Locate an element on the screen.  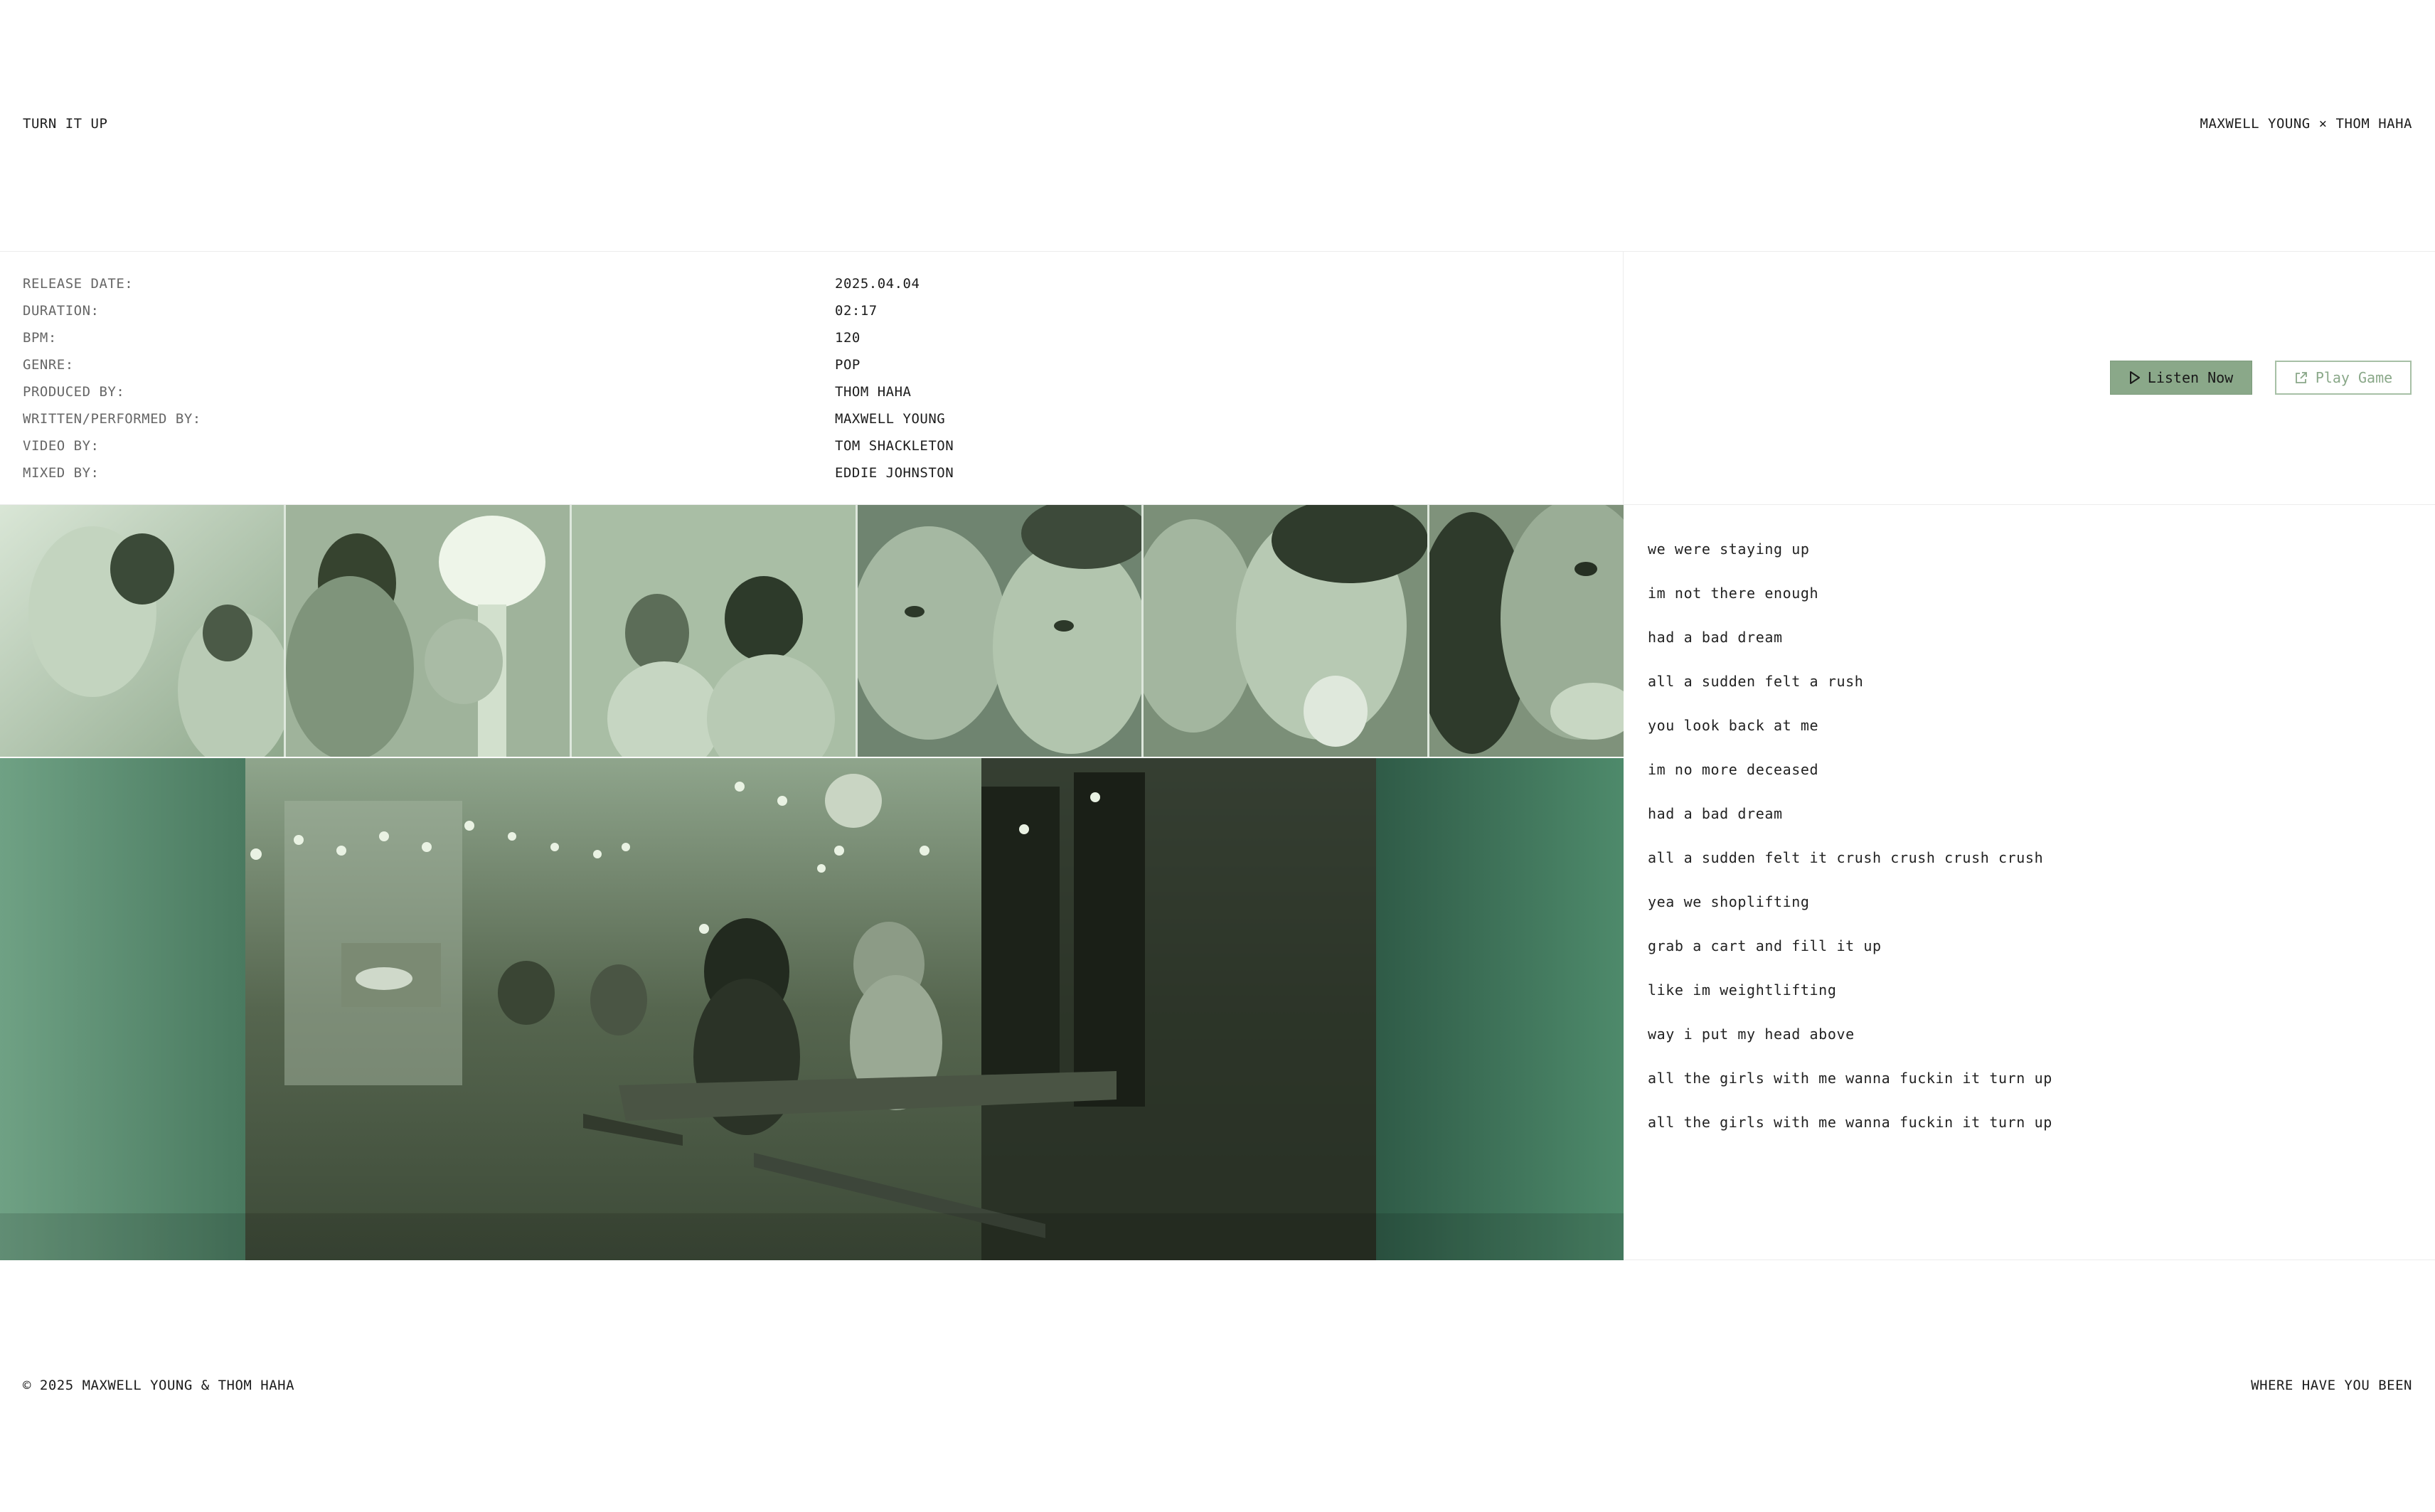
lyric-line: im no more deceased is located at coordinates (1734, 769).